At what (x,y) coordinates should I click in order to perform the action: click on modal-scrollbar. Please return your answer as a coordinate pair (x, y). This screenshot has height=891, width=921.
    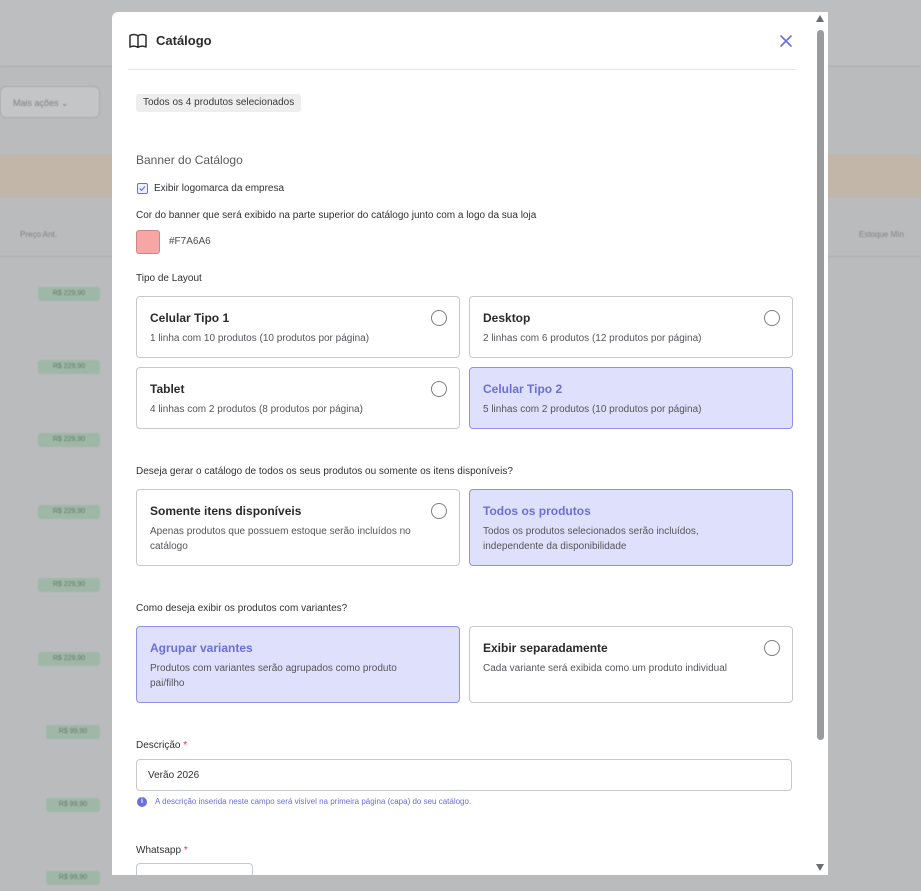
    Looking at the image, I should click on (820, 443).